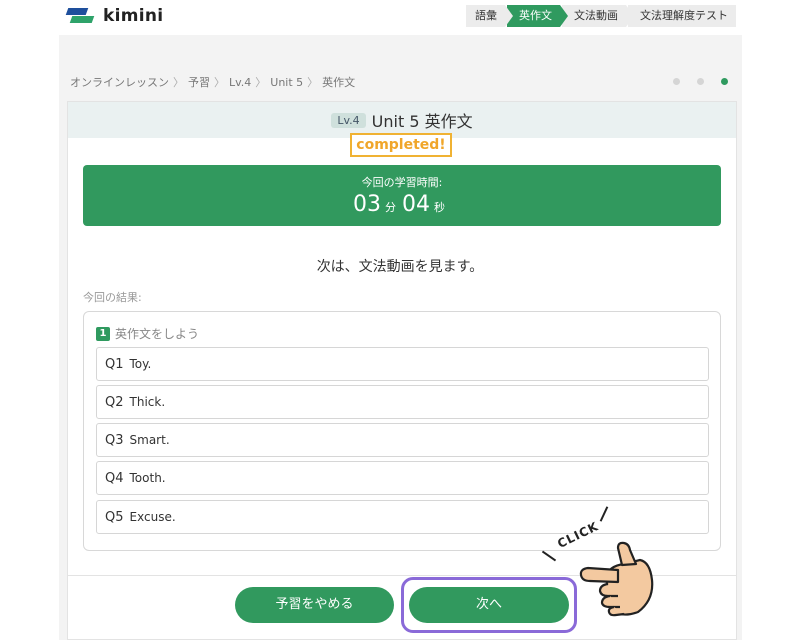 The image size is (800, 640). What do you see at coordinates (114, 402) in the screenshot?
I see `question-number: Q2` at bounding box center [114, 402].